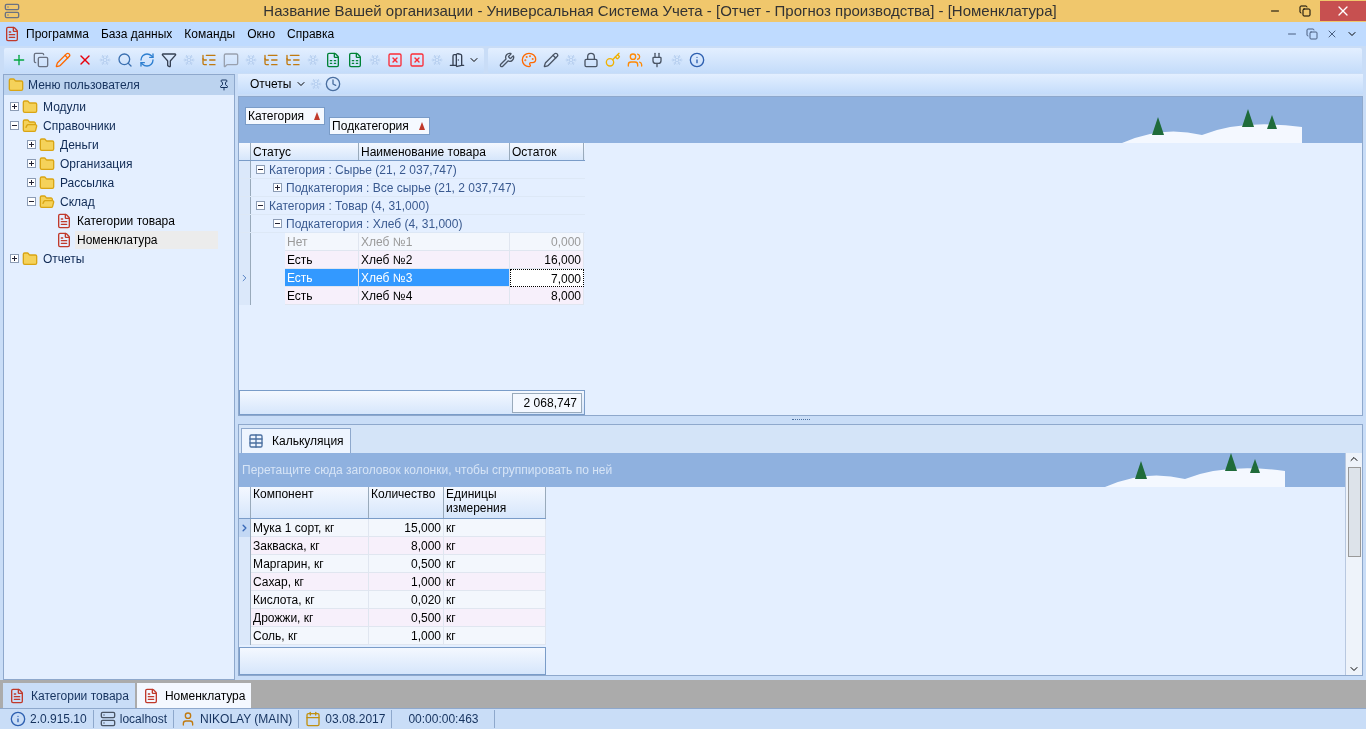  What do you see at coordinates (246, 719) in the screenshot?
I see `status-text: NIKOLAY (MAIN)` at bounding box center [246, 719].